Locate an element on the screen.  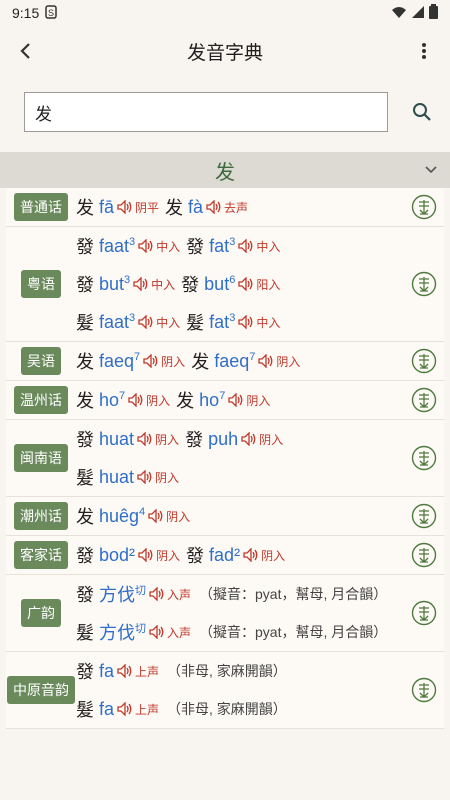
reading-item: 发 fà 去声 is located at coordinates (206, 207).